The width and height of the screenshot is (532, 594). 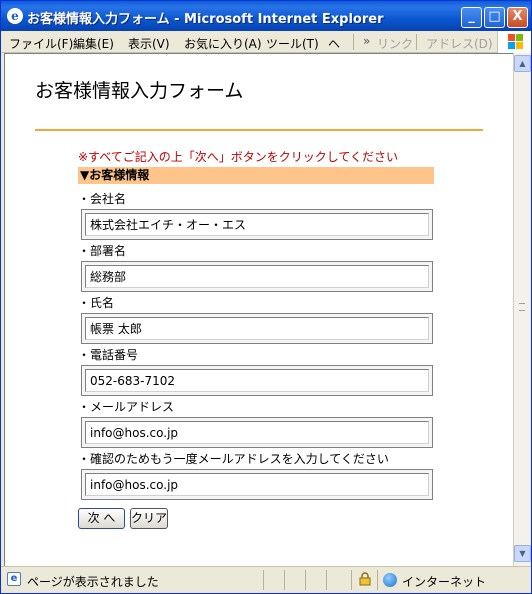 I want to click on close-icon: X, so click(x=517, y=16).